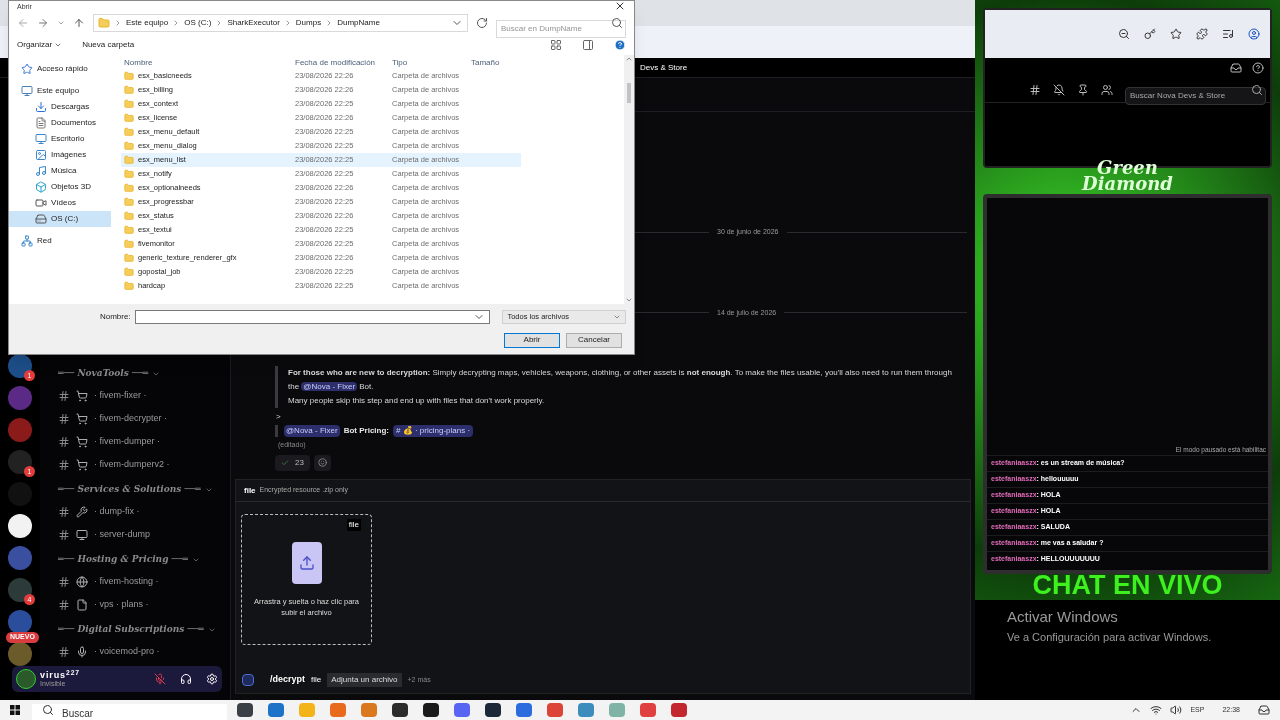  Describe the element at coordinates (41, 203) in the screenshot. I see `nav-item-icon` at that location.